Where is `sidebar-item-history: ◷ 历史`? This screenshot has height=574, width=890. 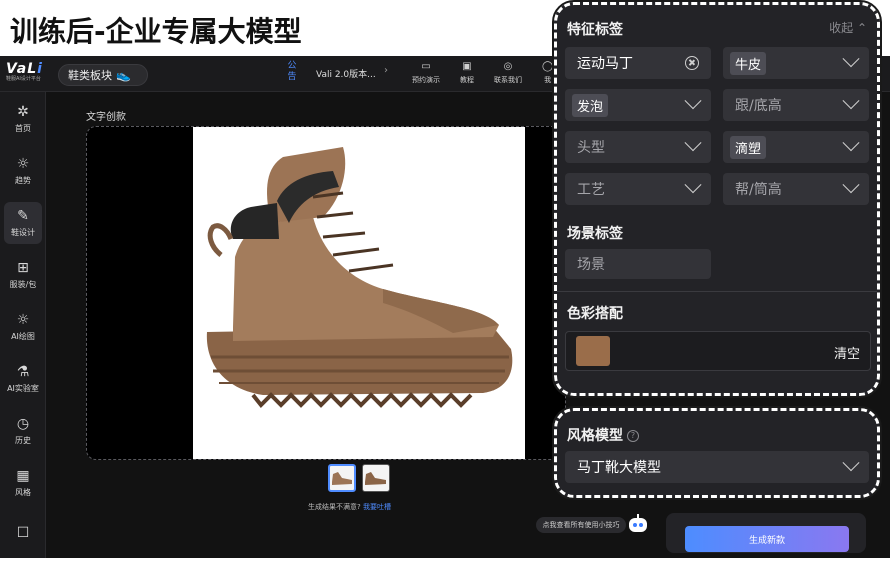 sidebar-item-history: ◷ 历史 is located at coordinates (23, 431).